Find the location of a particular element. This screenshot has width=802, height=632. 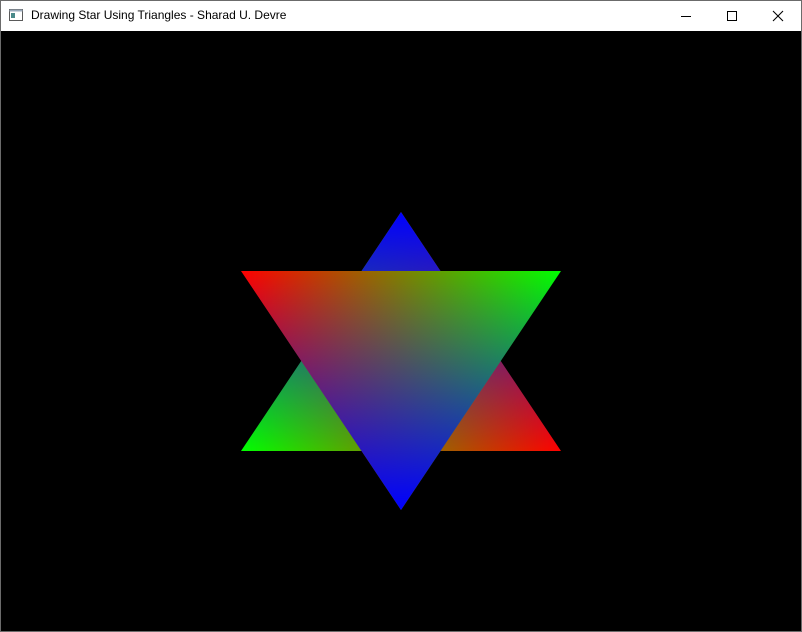

minimize-icon is located at coordinates (686, 16).